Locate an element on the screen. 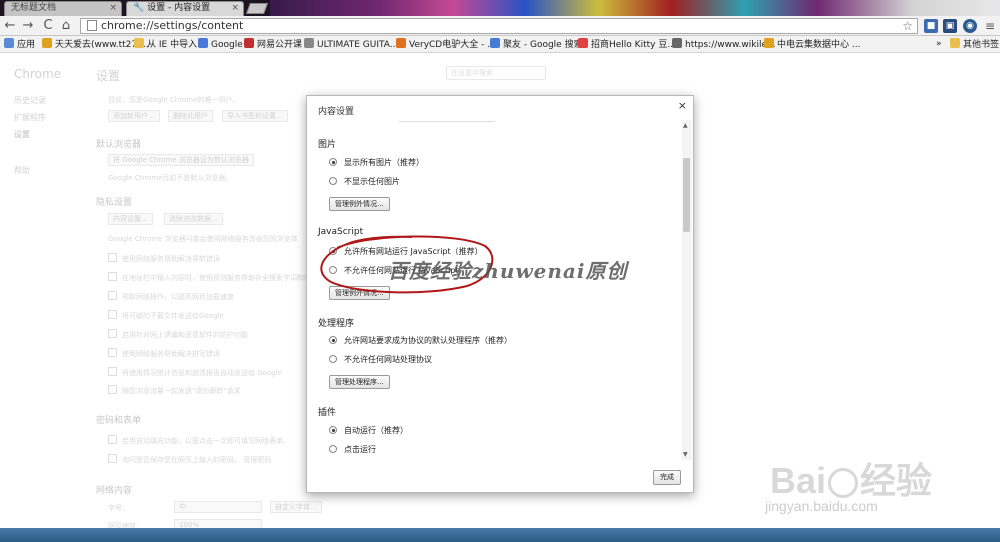  dialog-scrollbar: ▲ ▼ is located at coordinates (687, 290).